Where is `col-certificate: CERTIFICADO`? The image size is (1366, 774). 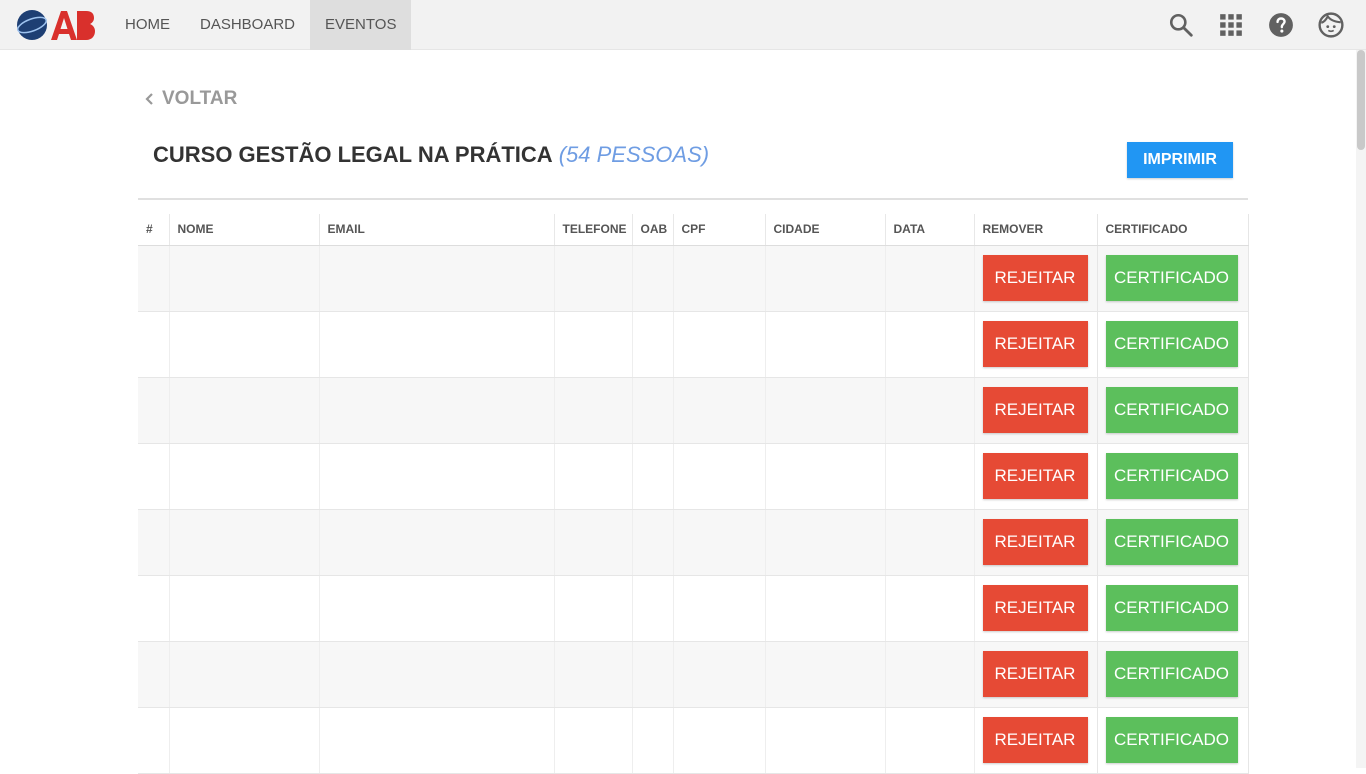 col-certificate: CERTIFICADO is located at coordinates (1173, 230).